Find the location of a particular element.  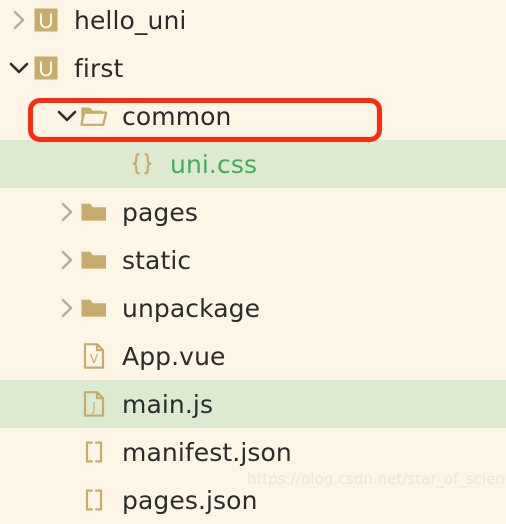

tree-row-unpackage: unpackage is located at coordinates (253, 308).